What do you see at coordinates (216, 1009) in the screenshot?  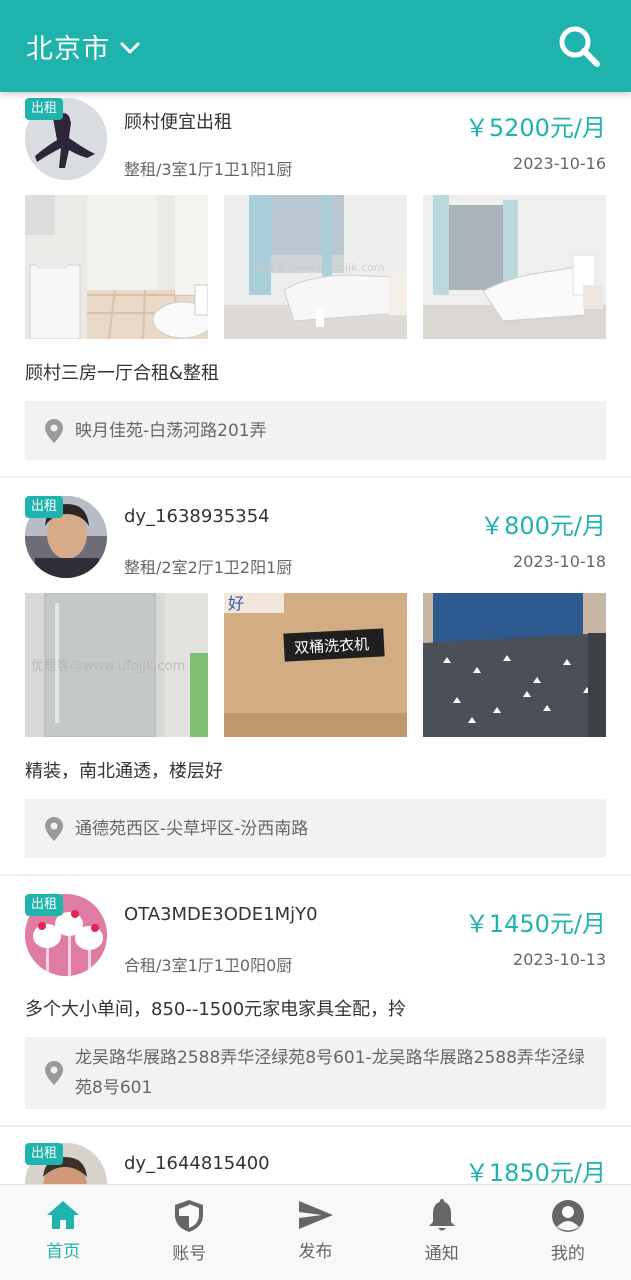 I see `listing-description: 多个大小单间，850--1500元家电家具全配，拎` at bounding box center [216, 1009].